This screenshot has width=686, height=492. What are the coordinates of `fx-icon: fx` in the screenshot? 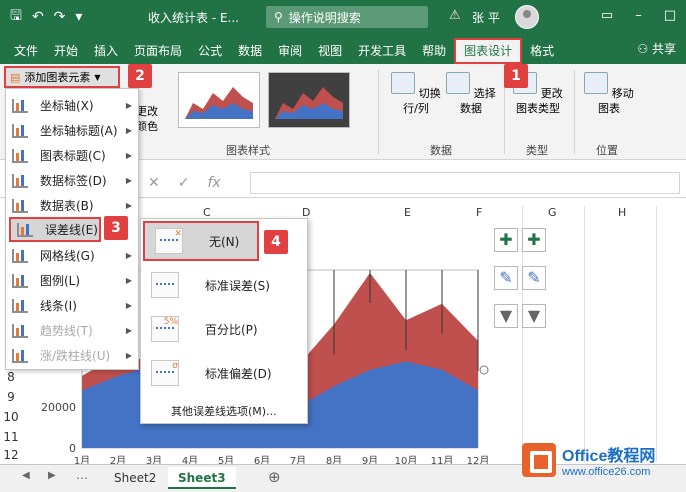 It's located at (213, 183).